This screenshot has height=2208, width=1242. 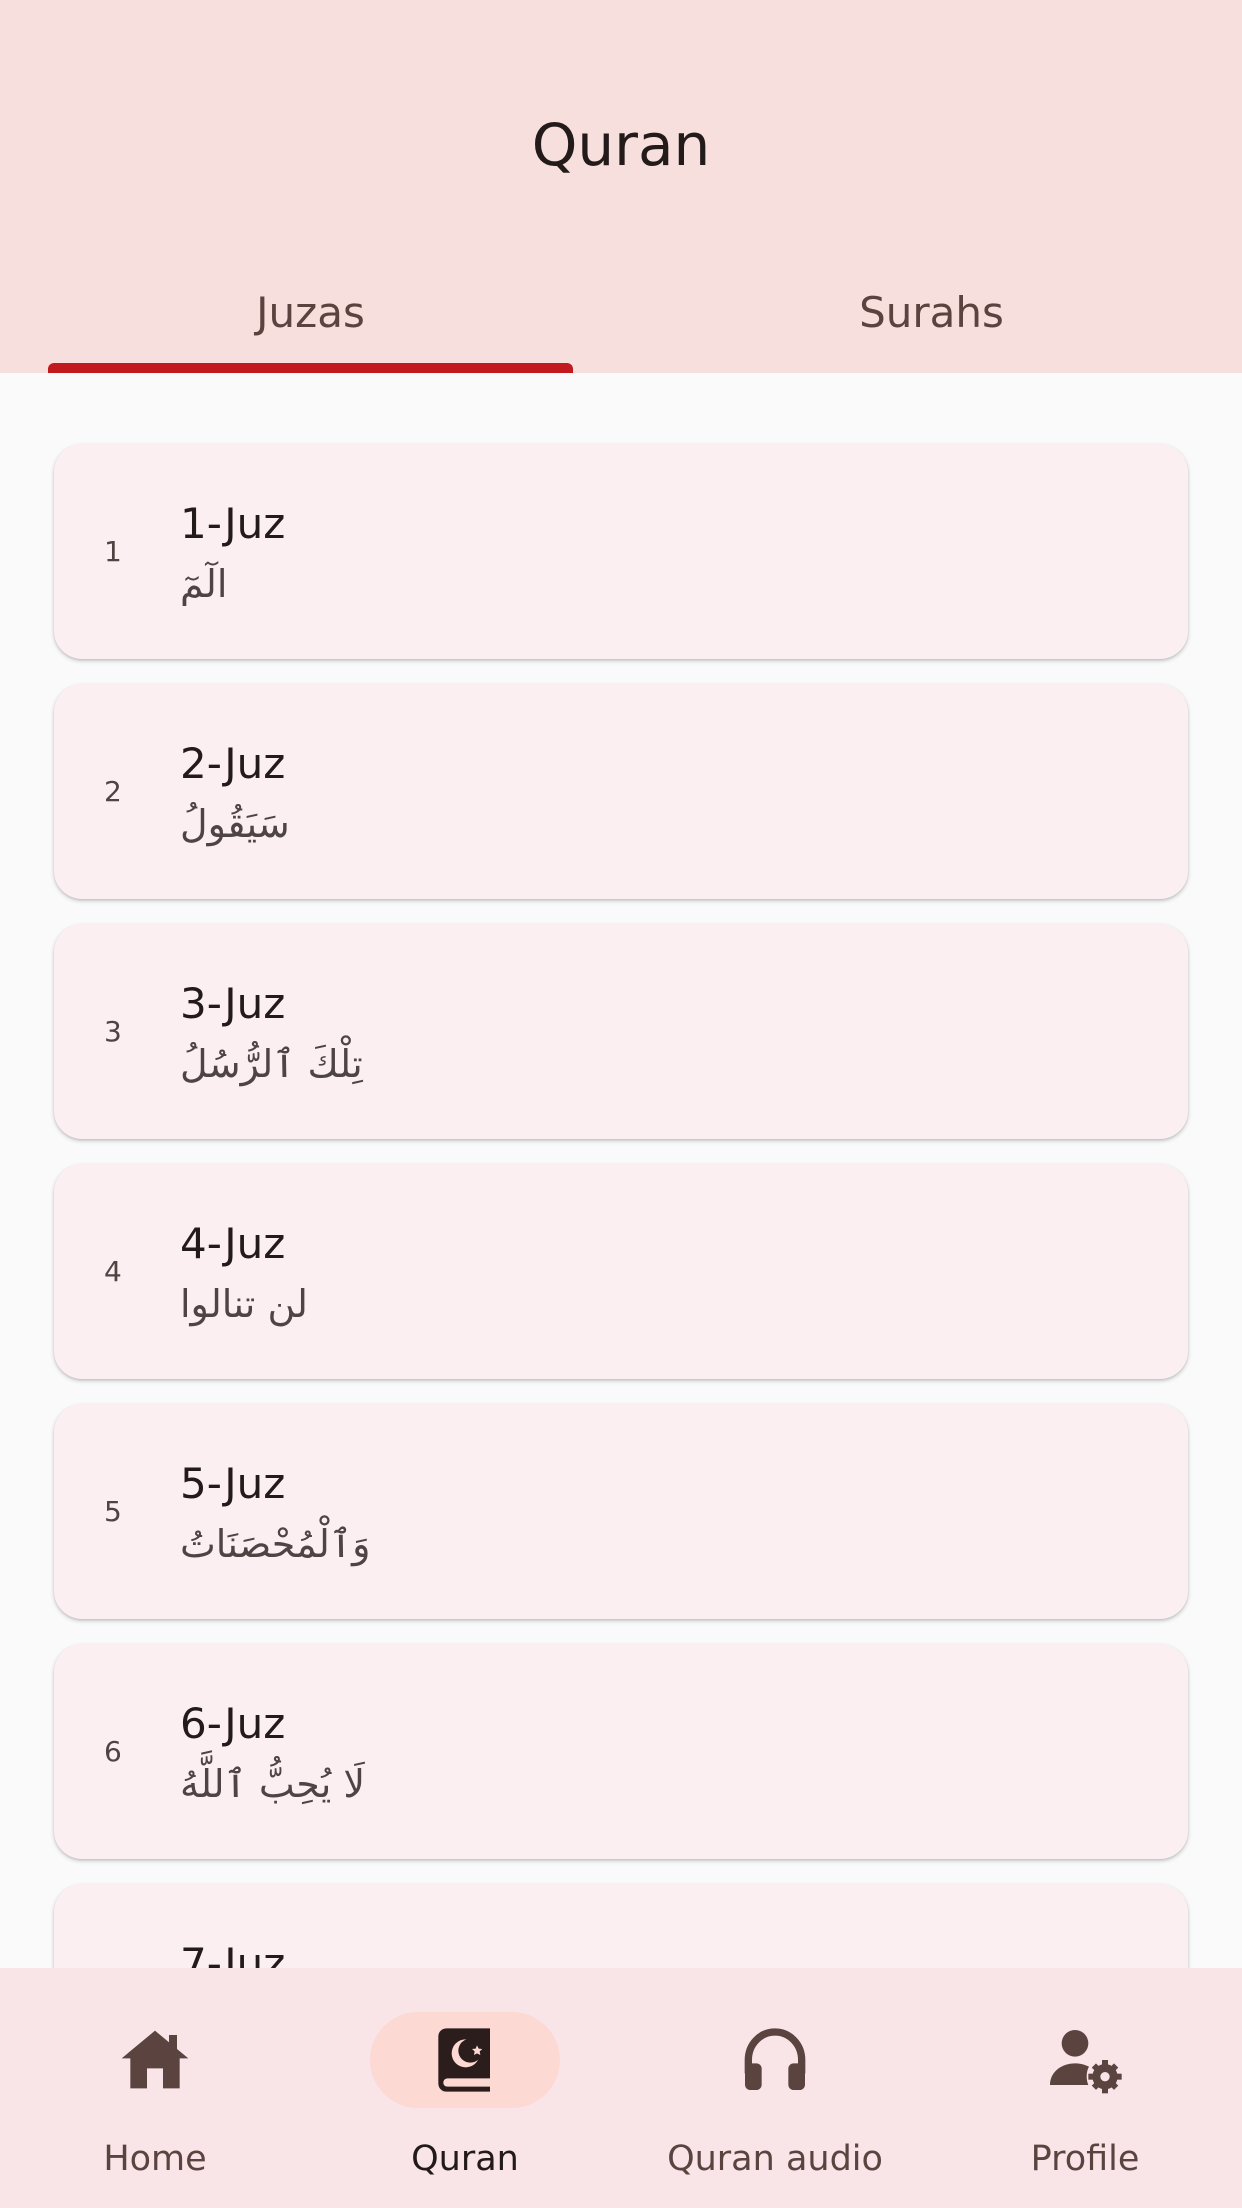 What do you see at coordinates (271, 1064) in the screenshot?
I see `juz-arabic-name: تِلْكَ ٱلرُّسُلُ` at bounding box center [271, 1064].